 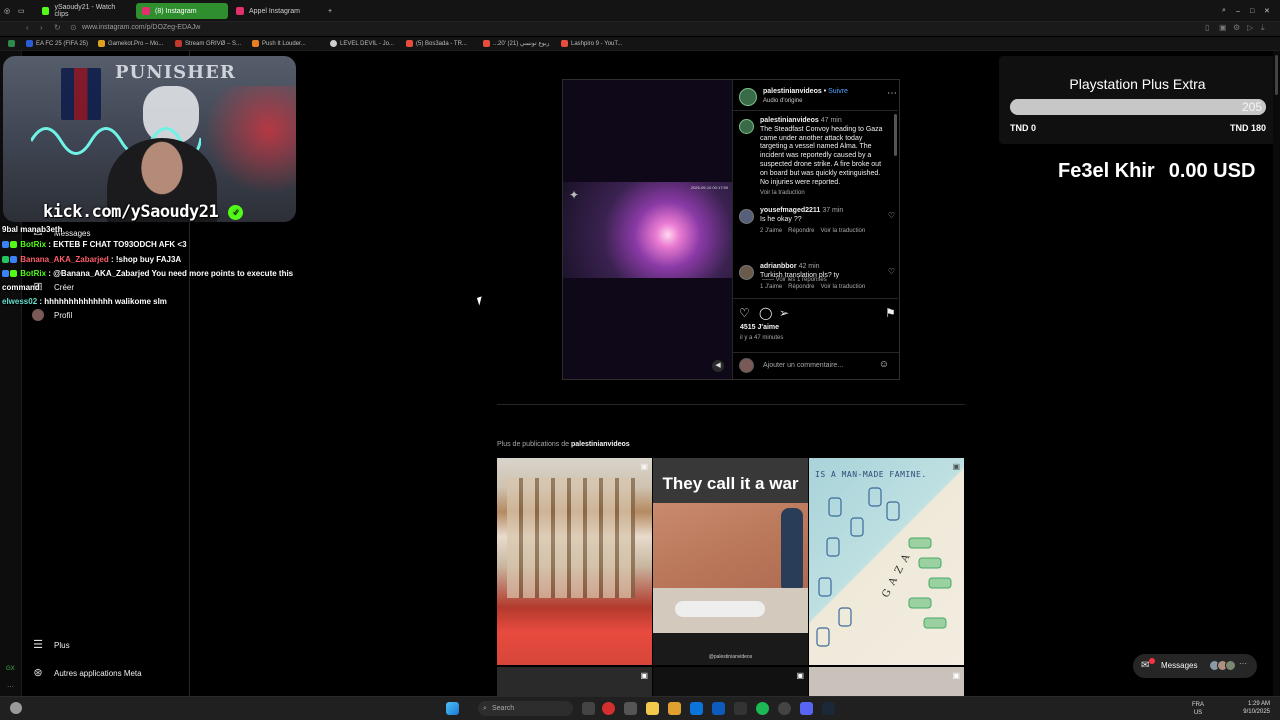 What do you see at coordinates (10, 687) in the screenshot?
I see `more-icon: ⋯` at bounding box center [10, 687].